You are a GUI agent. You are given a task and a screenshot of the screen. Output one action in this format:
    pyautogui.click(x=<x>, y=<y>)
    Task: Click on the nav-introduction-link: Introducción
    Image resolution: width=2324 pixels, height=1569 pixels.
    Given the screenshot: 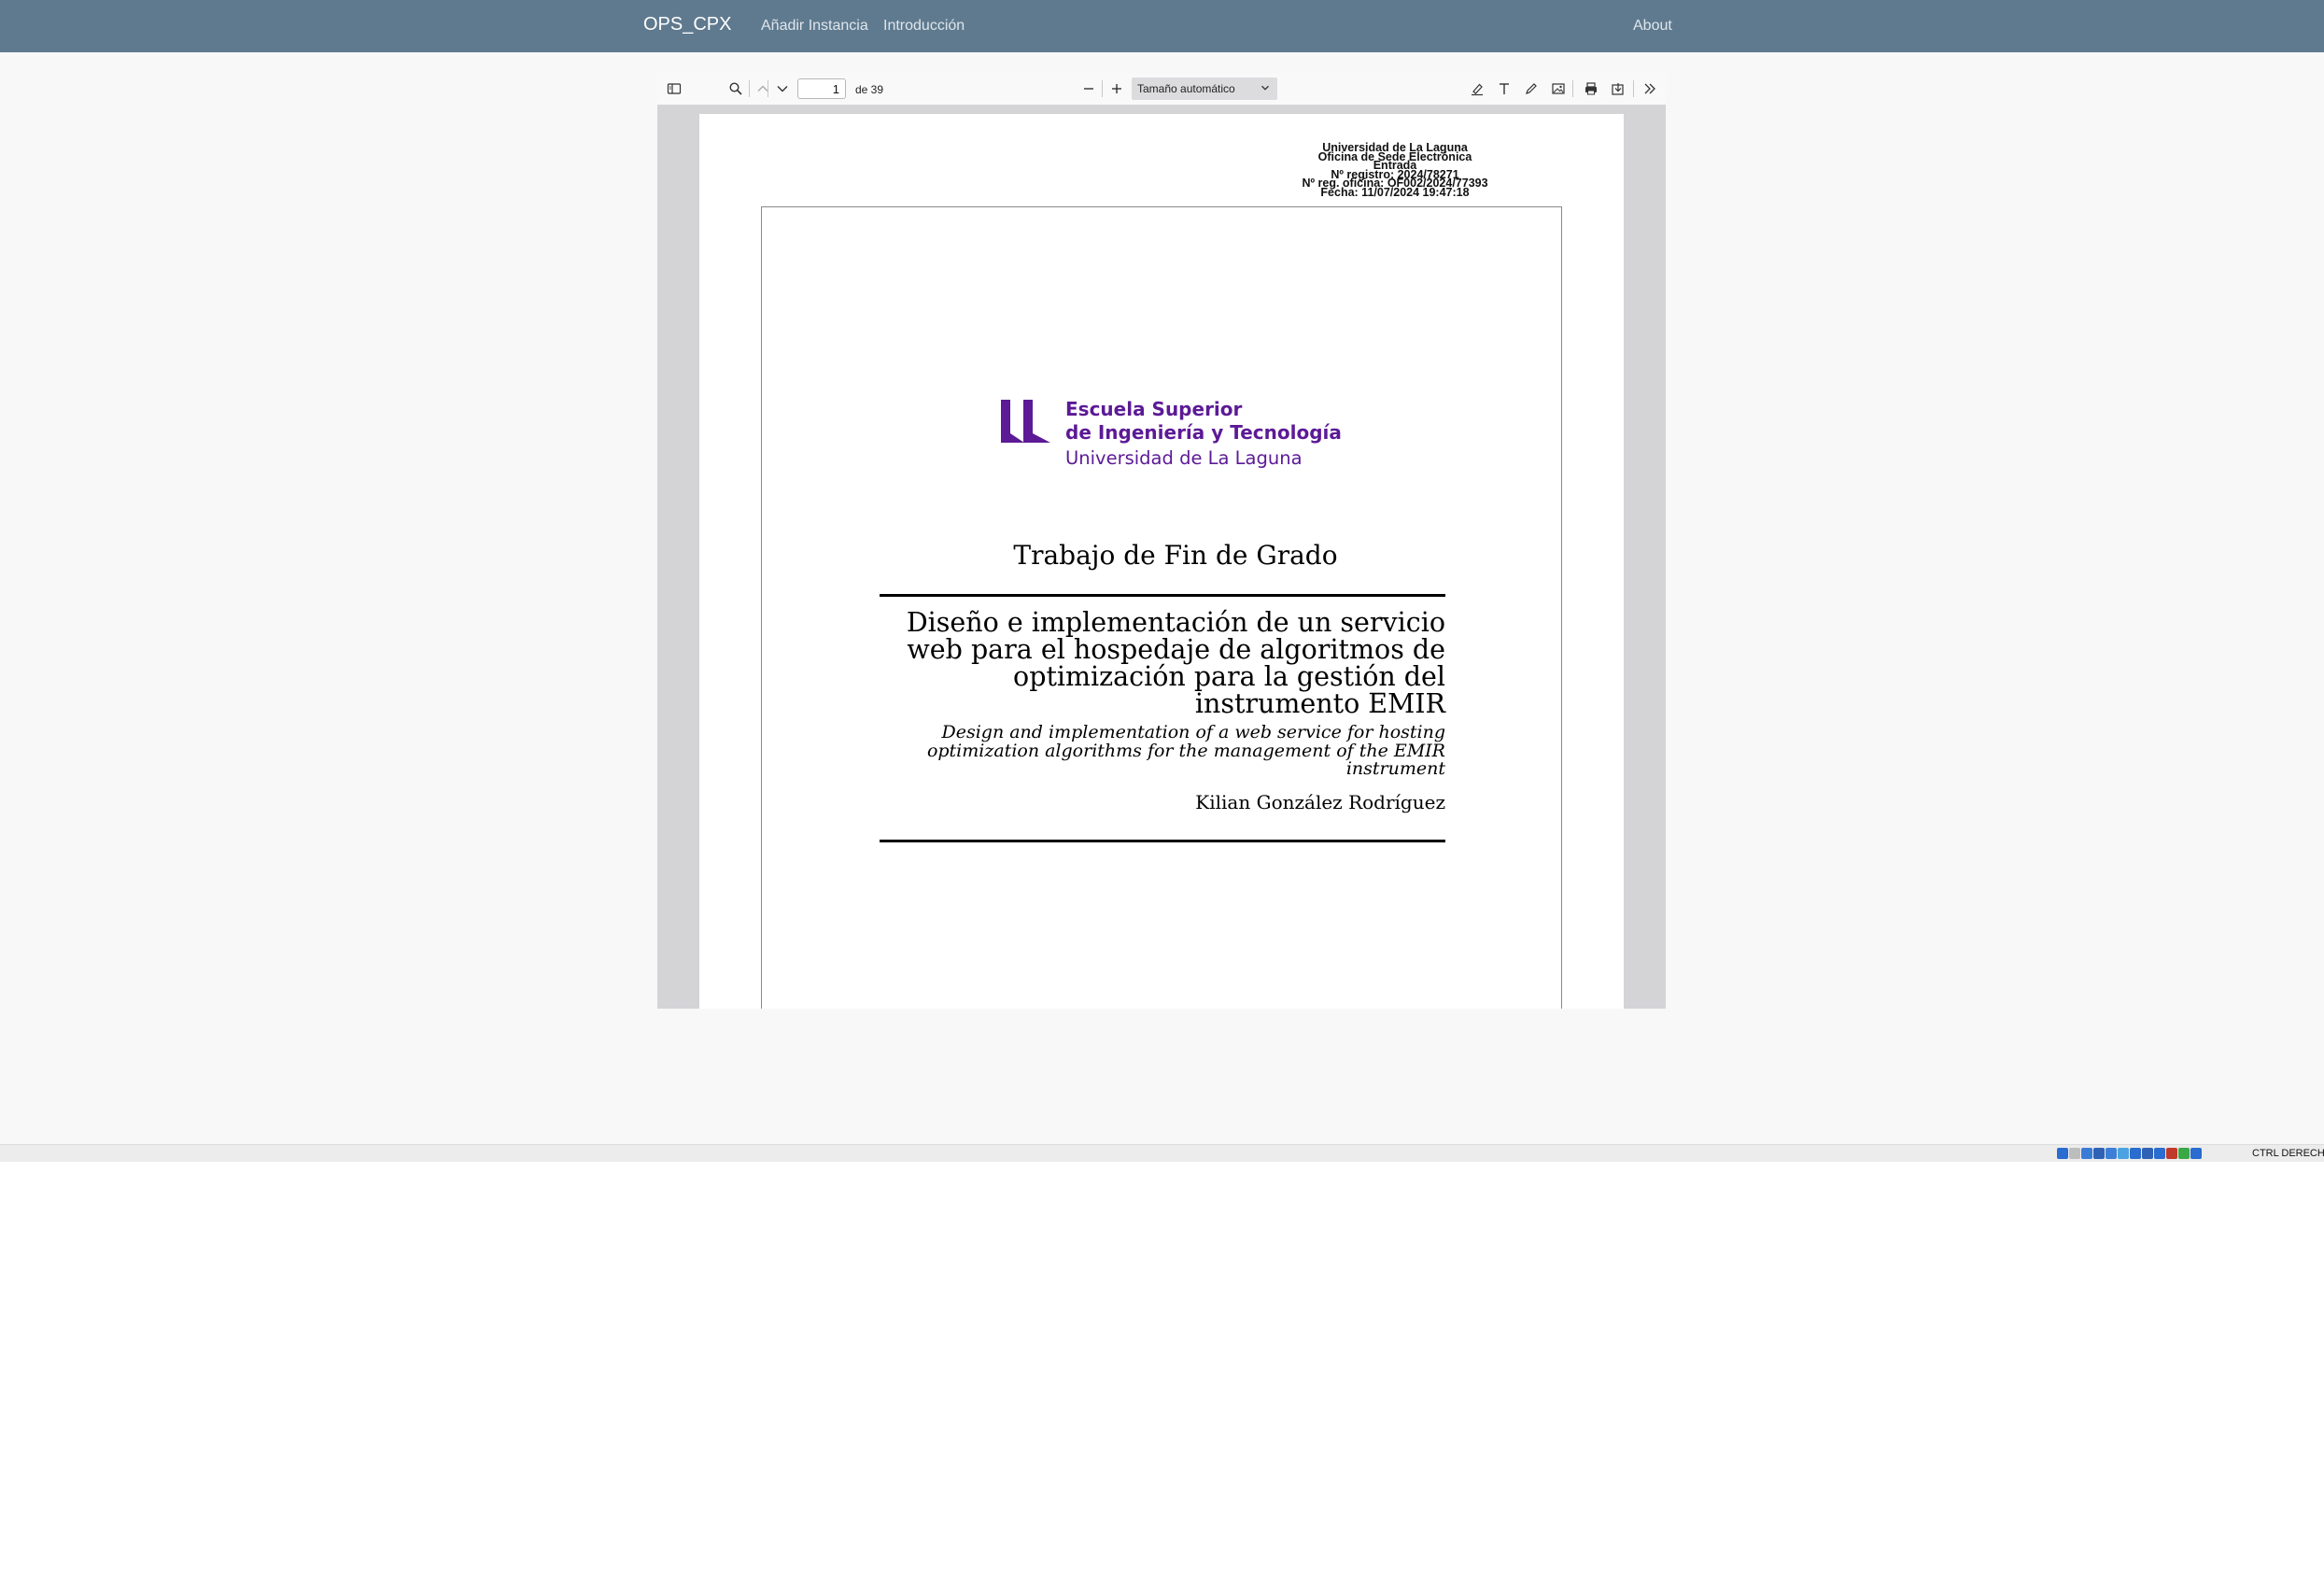 What is the action you would take?
    pyautogui.click(x=924, y=26)
    